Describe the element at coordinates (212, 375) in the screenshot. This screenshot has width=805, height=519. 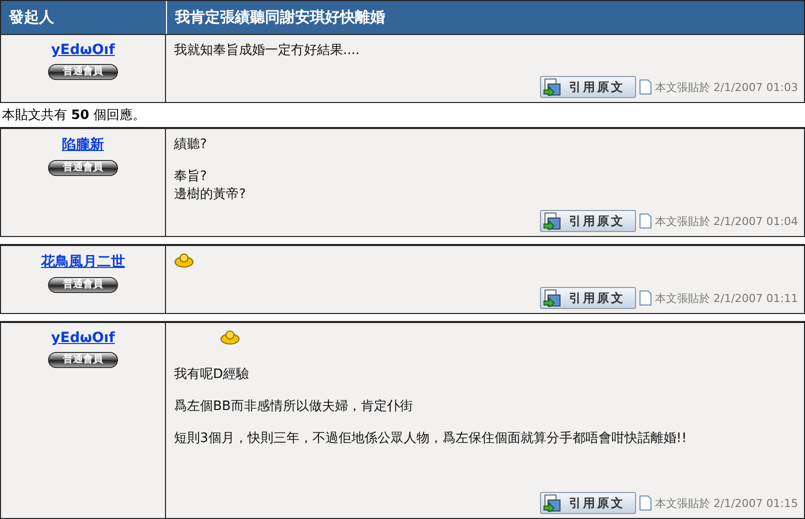
I see `post-text: 我有呢D經驗` at that location.